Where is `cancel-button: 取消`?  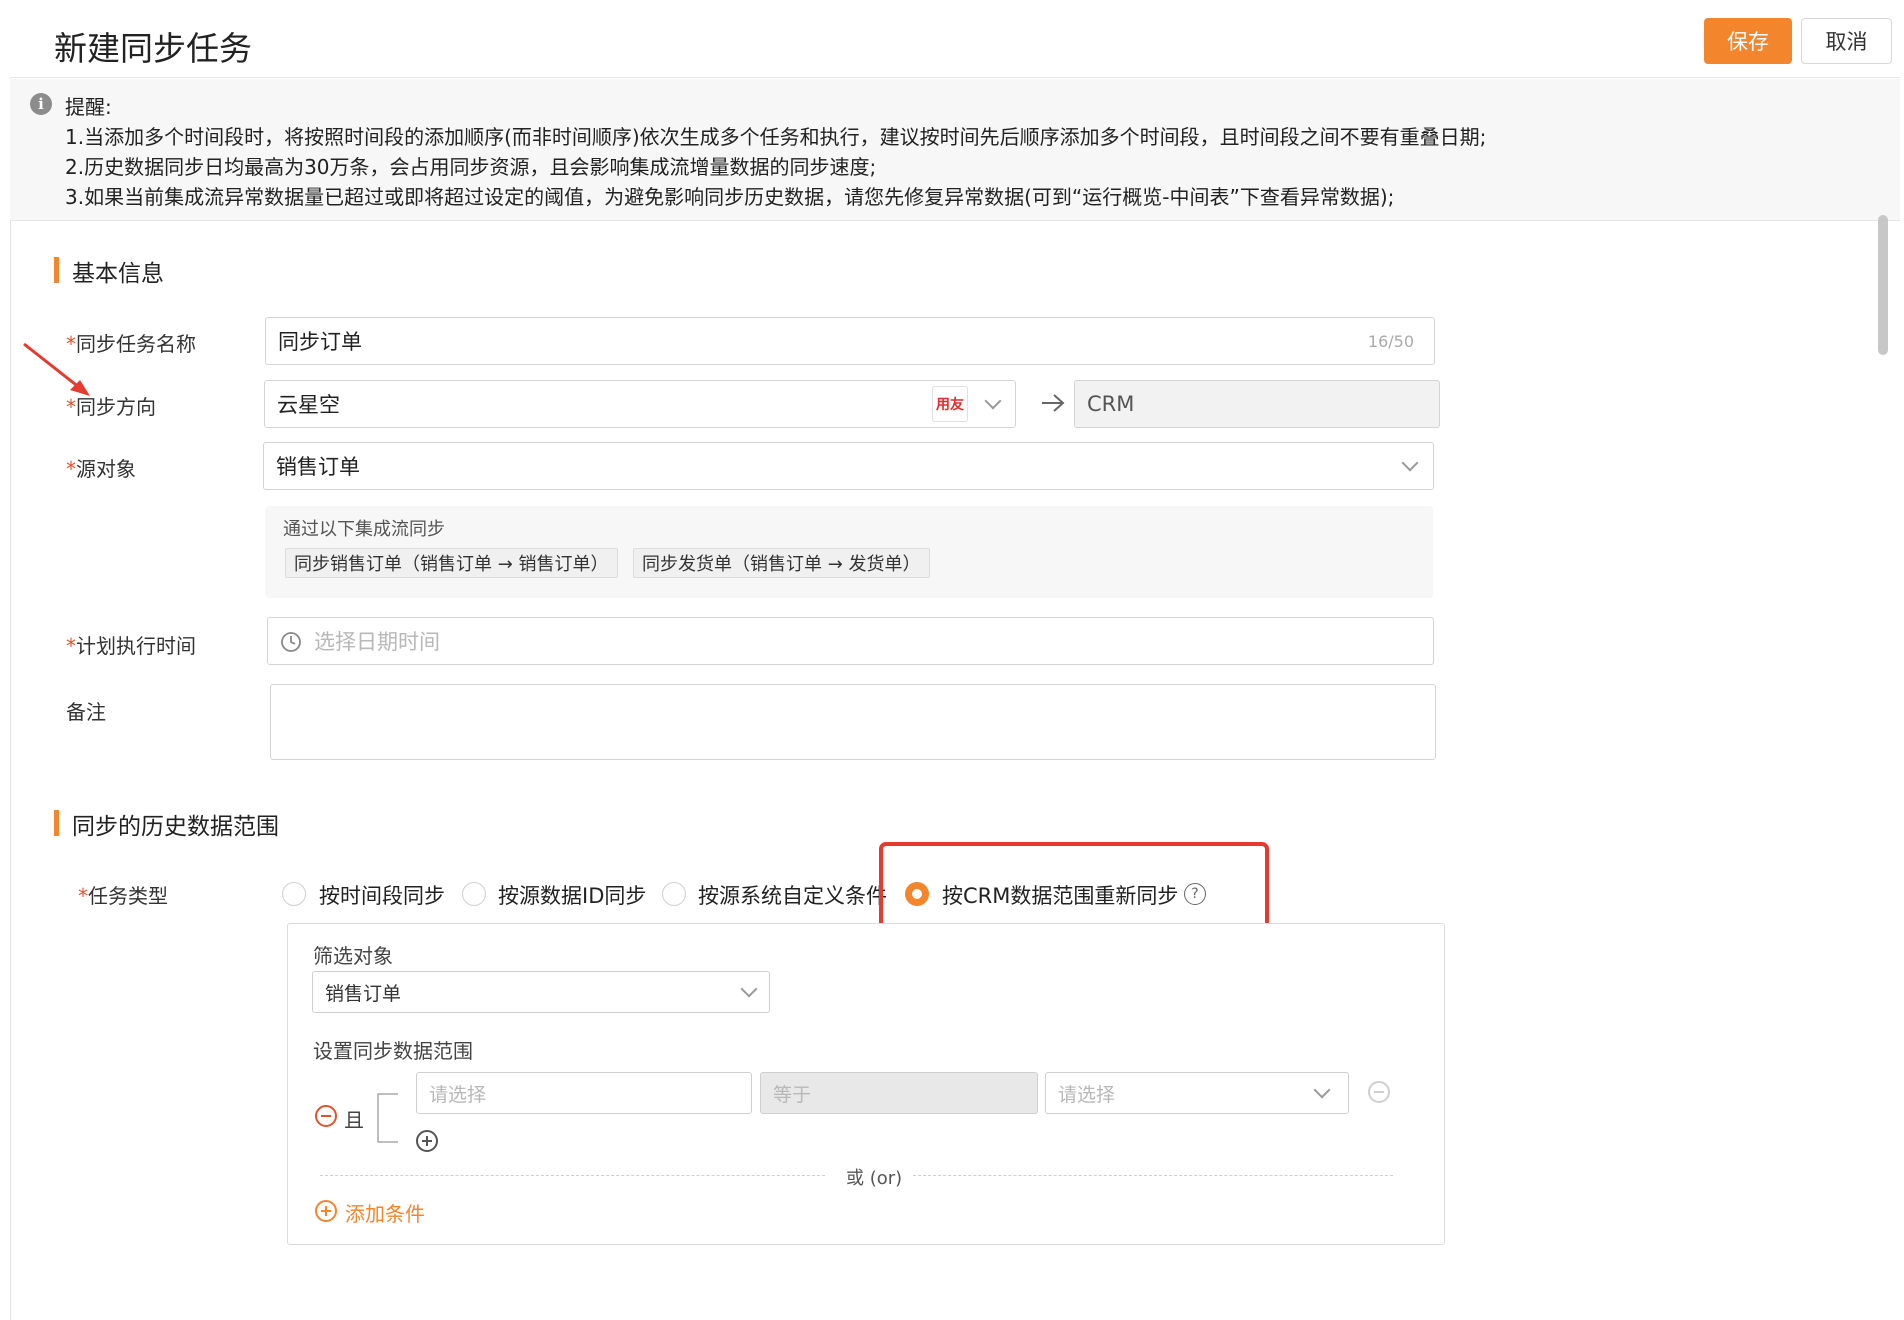 cancel-button: 取消 is located at coordinates (1846, 41).